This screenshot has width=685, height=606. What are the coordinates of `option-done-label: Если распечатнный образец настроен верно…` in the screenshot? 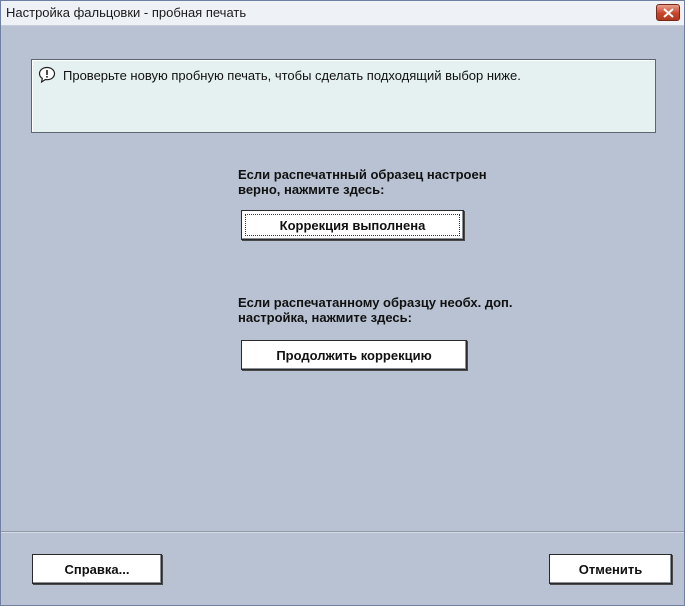 It's located at (362, 182).